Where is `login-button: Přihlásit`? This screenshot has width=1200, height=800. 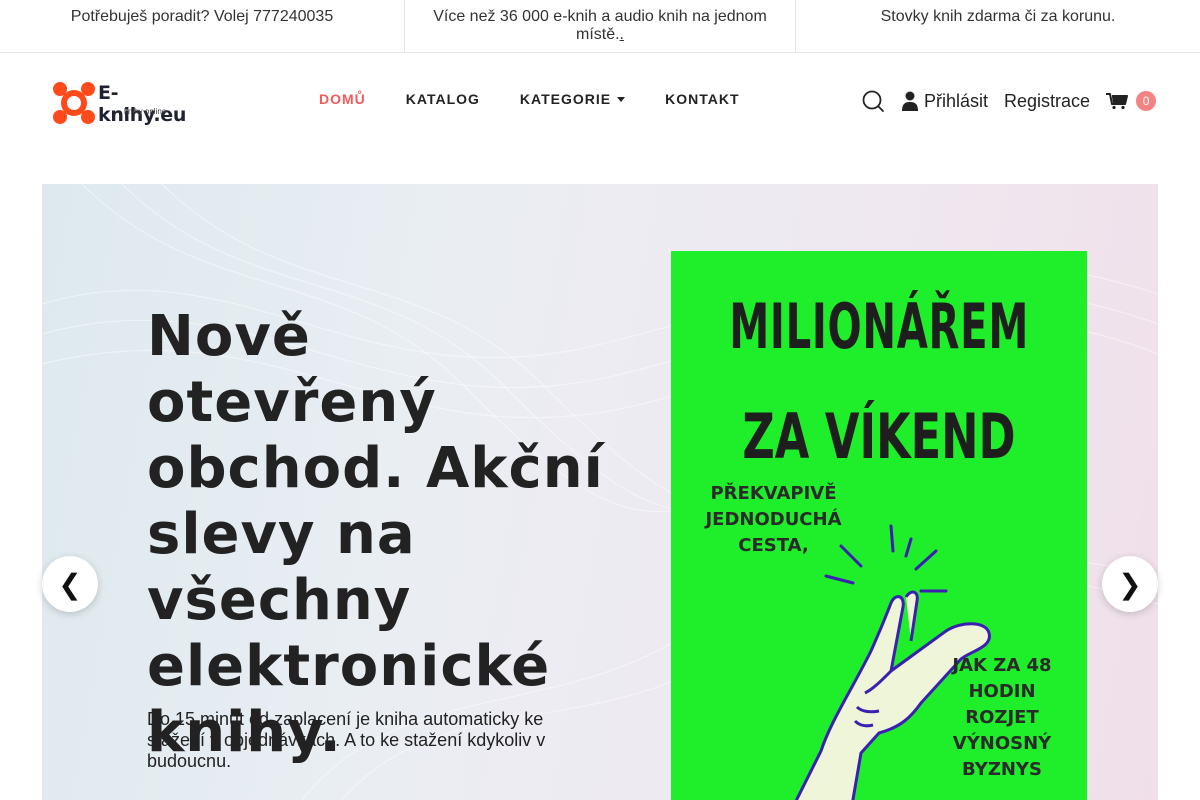 login-button: Přihlásit is located at coordinates (945, 101).